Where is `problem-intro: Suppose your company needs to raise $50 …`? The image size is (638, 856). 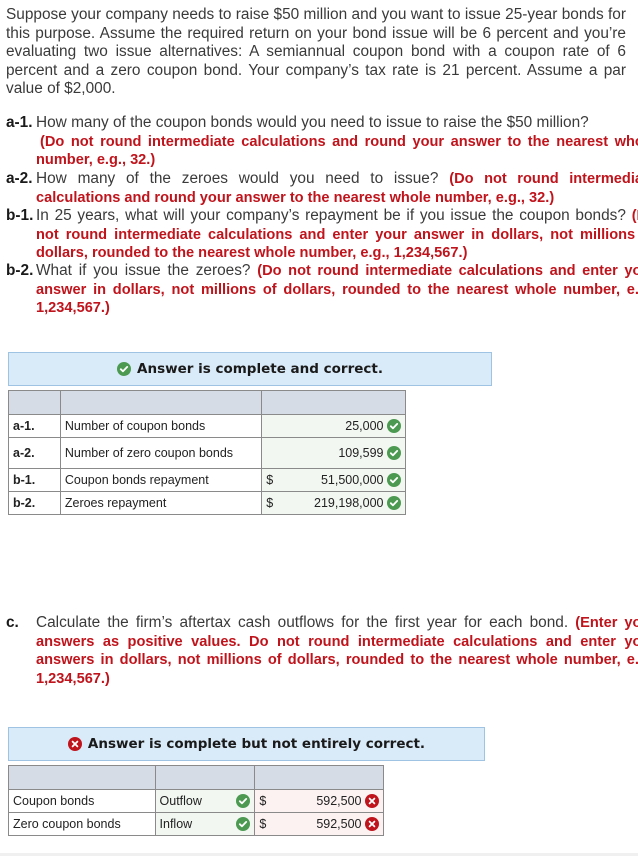
problem-intro: Suppose your company needs to raise $50 … is located at coordinates (316, 52).